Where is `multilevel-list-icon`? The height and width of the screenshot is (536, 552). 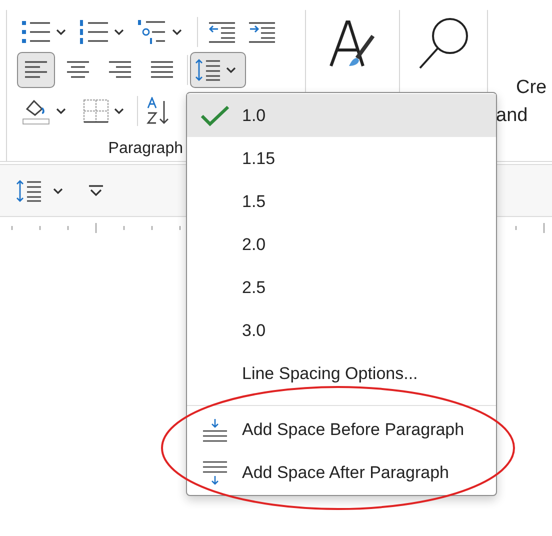
multilevel-list-icon is located at coordinates (152, 31).